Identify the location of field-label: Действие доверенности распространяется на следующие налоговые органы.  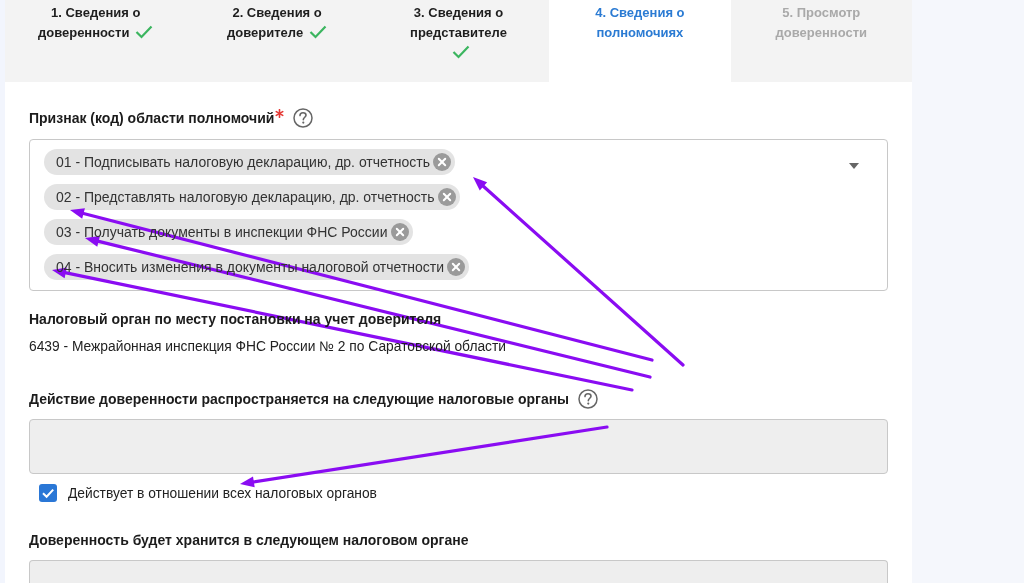
(299, 399).